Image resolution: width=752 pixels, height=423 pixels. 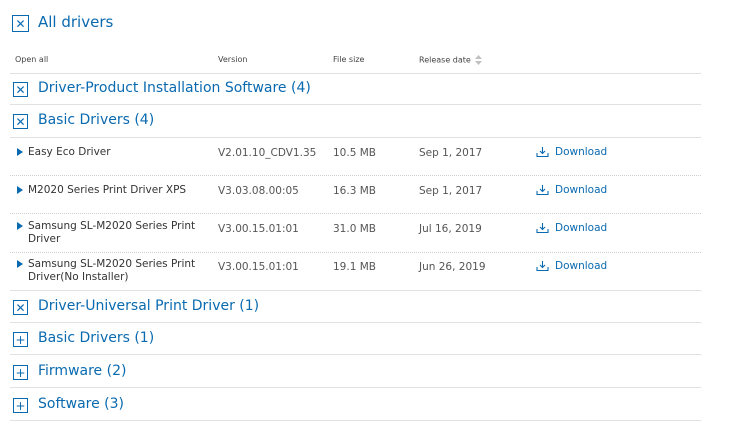 I want to click on driver-file-size: 19.1 MB, so click(x=354, y=267).